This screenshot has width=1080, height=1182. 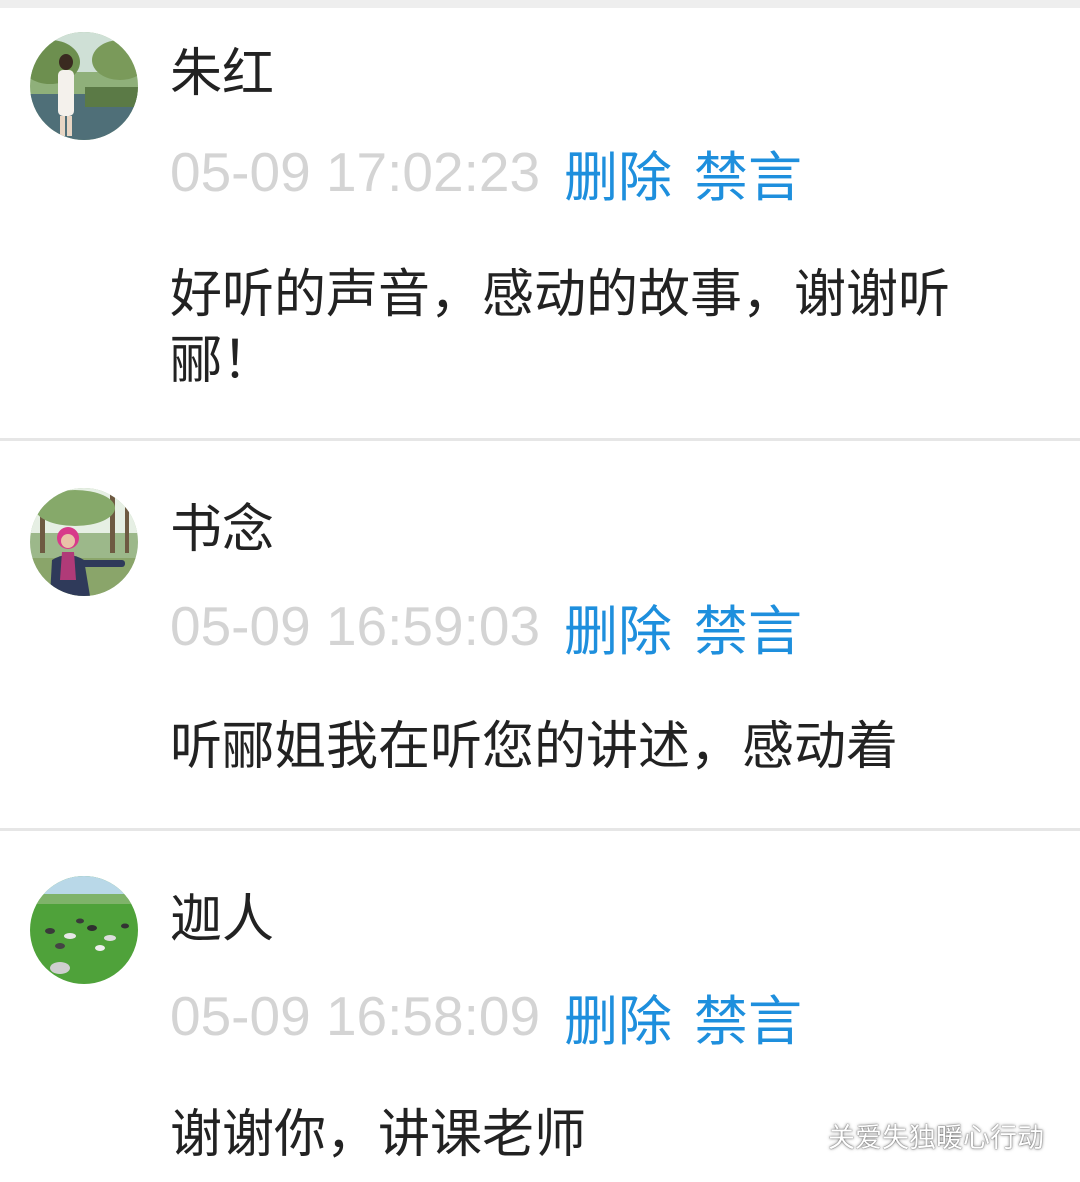 What do you see at coordinates (534, 747) in the screenshot?
I see `comment-text: 听郦姐我在听您的讲述，感动着` at bounding box center [534, 747].